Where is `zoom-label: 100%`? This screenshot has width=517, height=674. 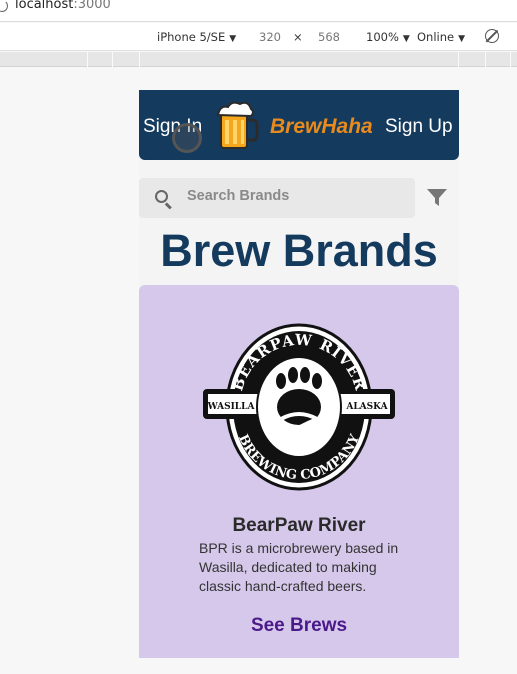 zoom-label: 100% is located at coordinates (382, 37).